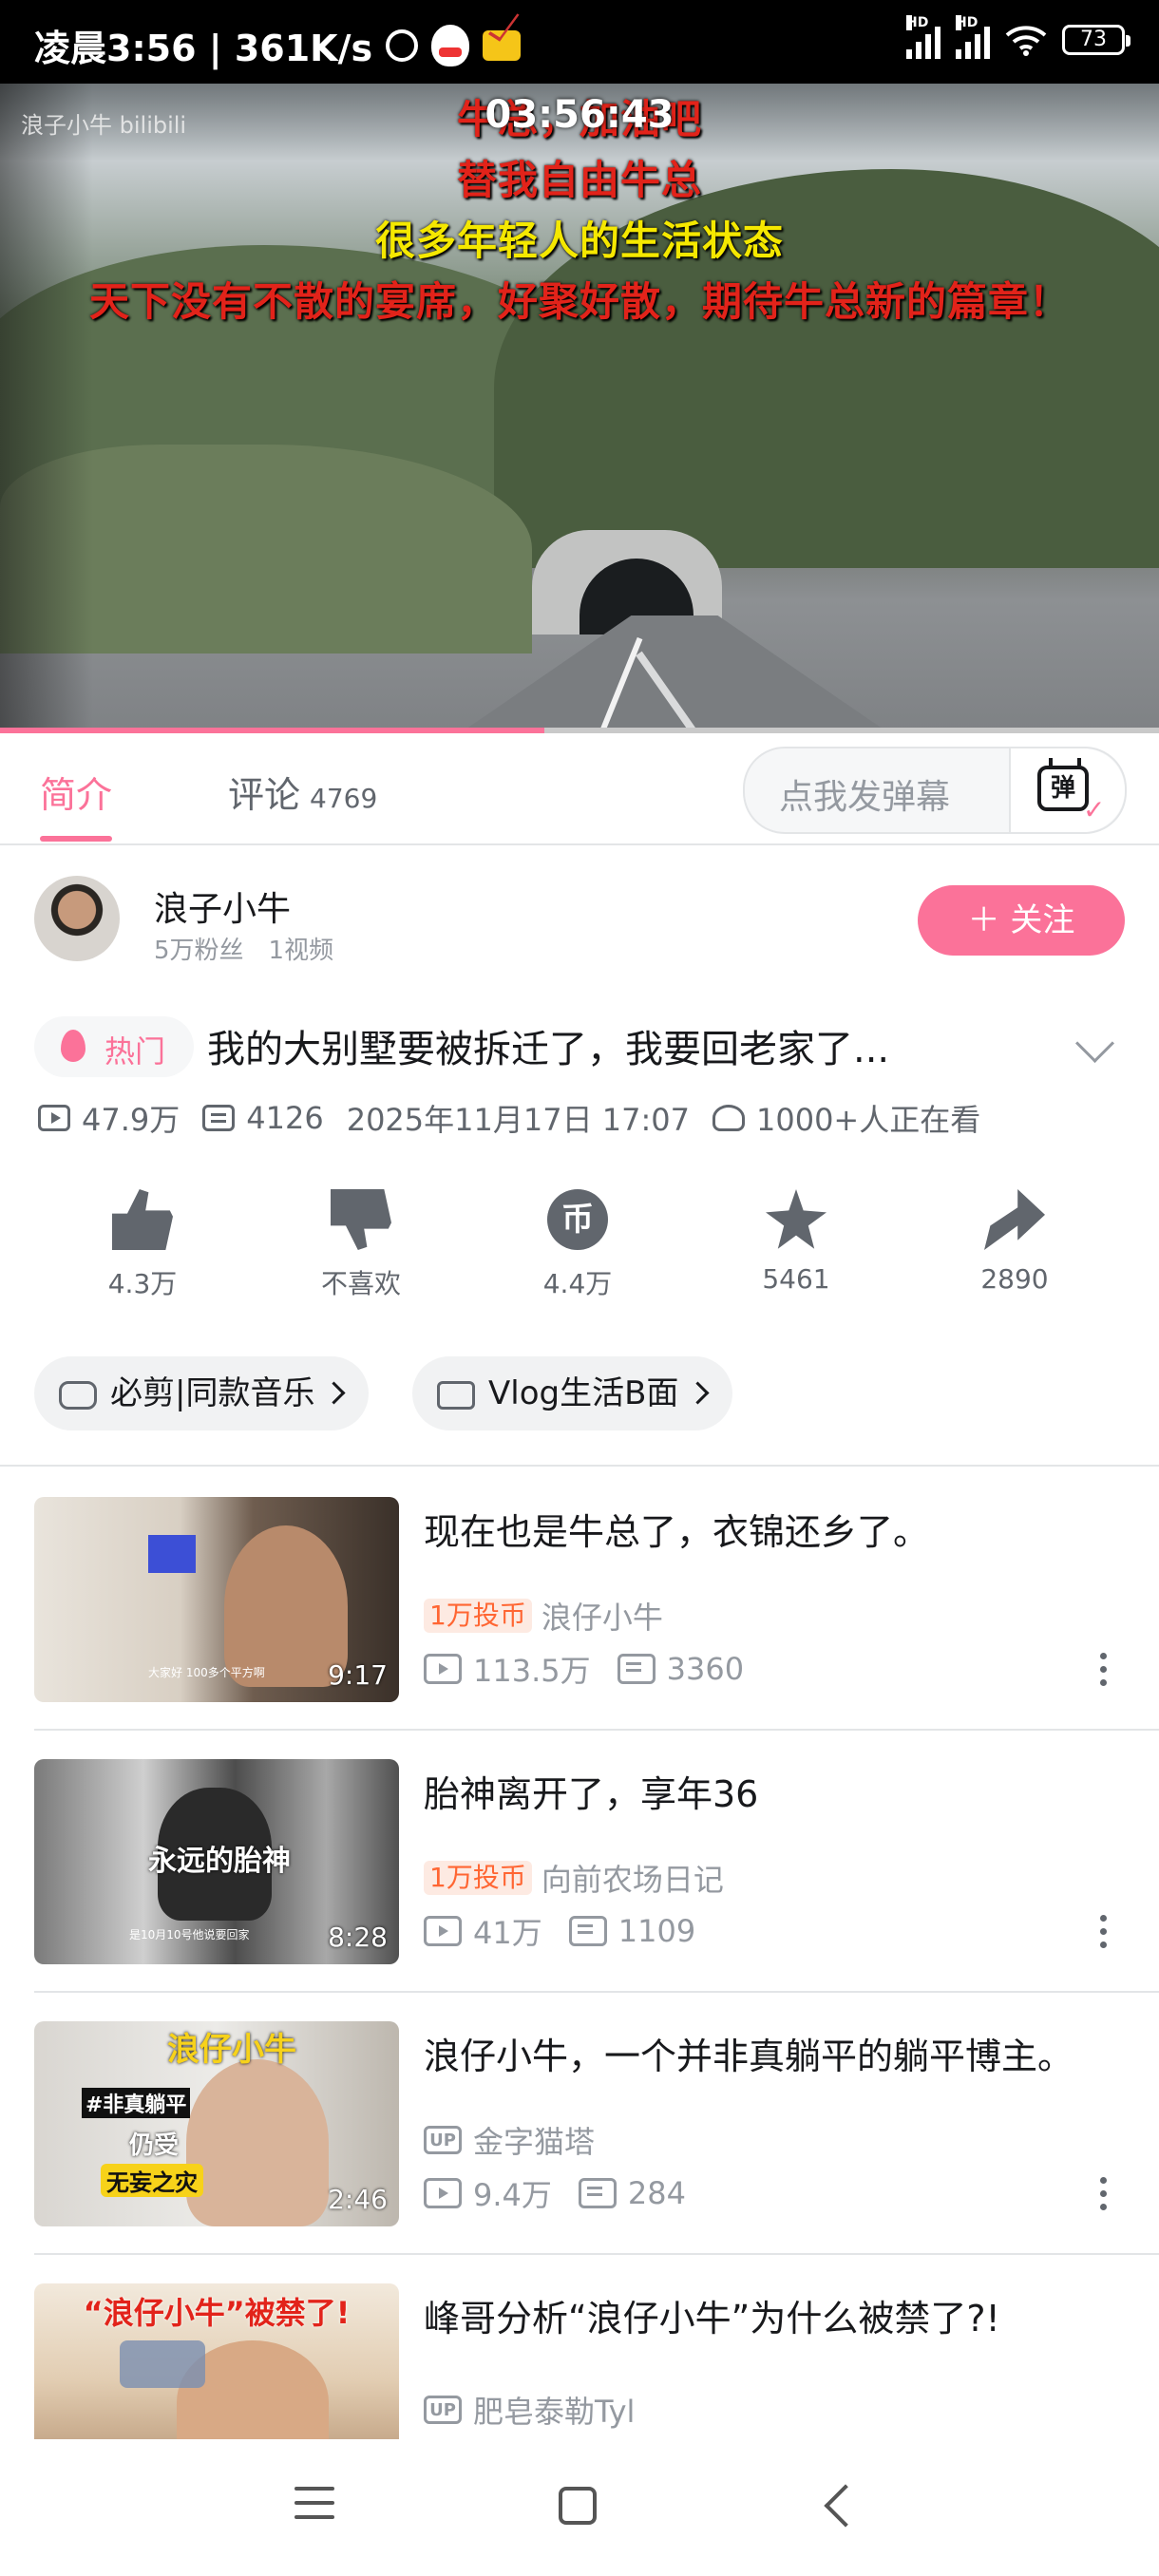 The image size is (1159, 2576). I want to click on thumb-overlay, so click(162, 2364).